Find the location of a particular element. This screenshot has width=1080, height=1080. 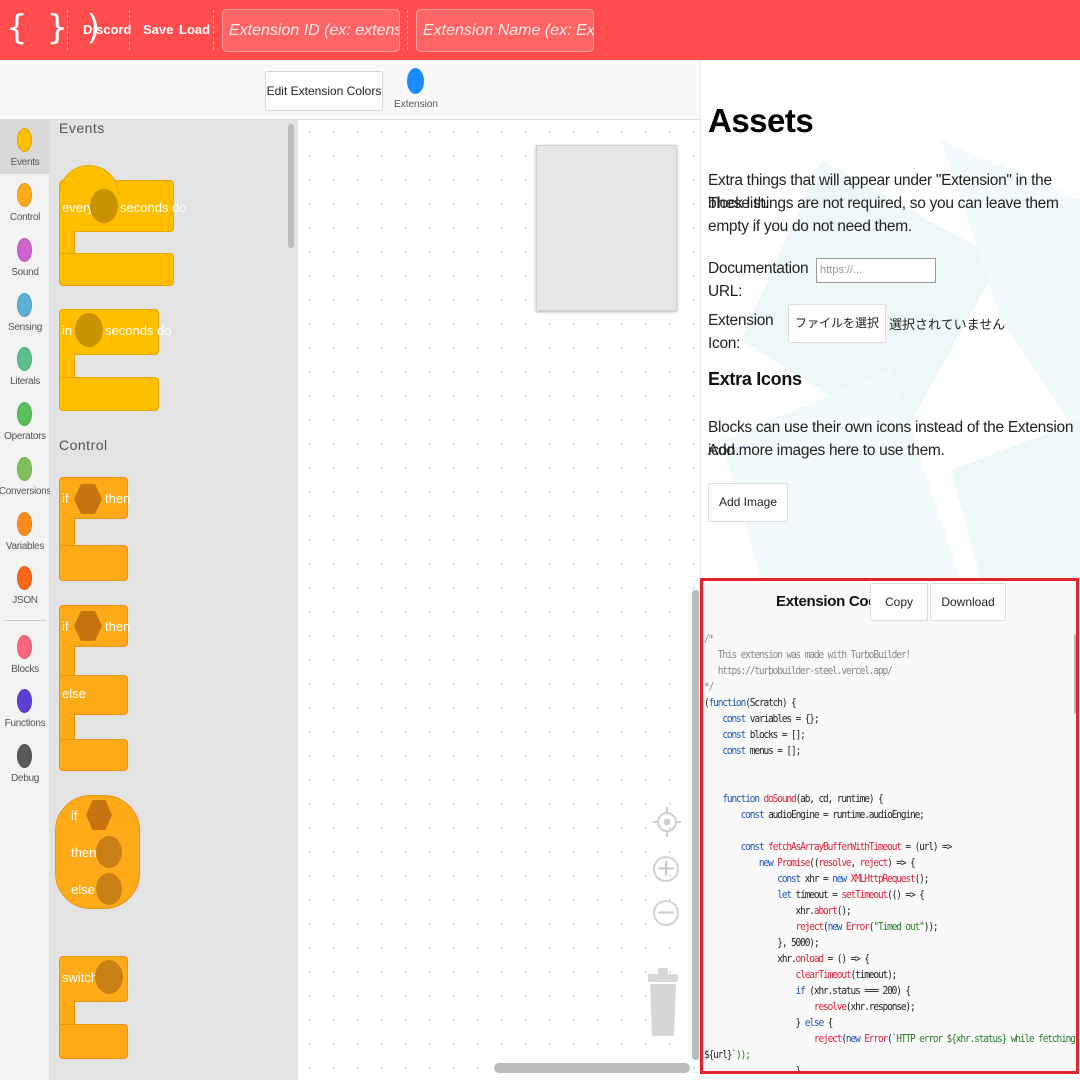

code-line: xhr.abort(); is located at coordinates (778, 910).